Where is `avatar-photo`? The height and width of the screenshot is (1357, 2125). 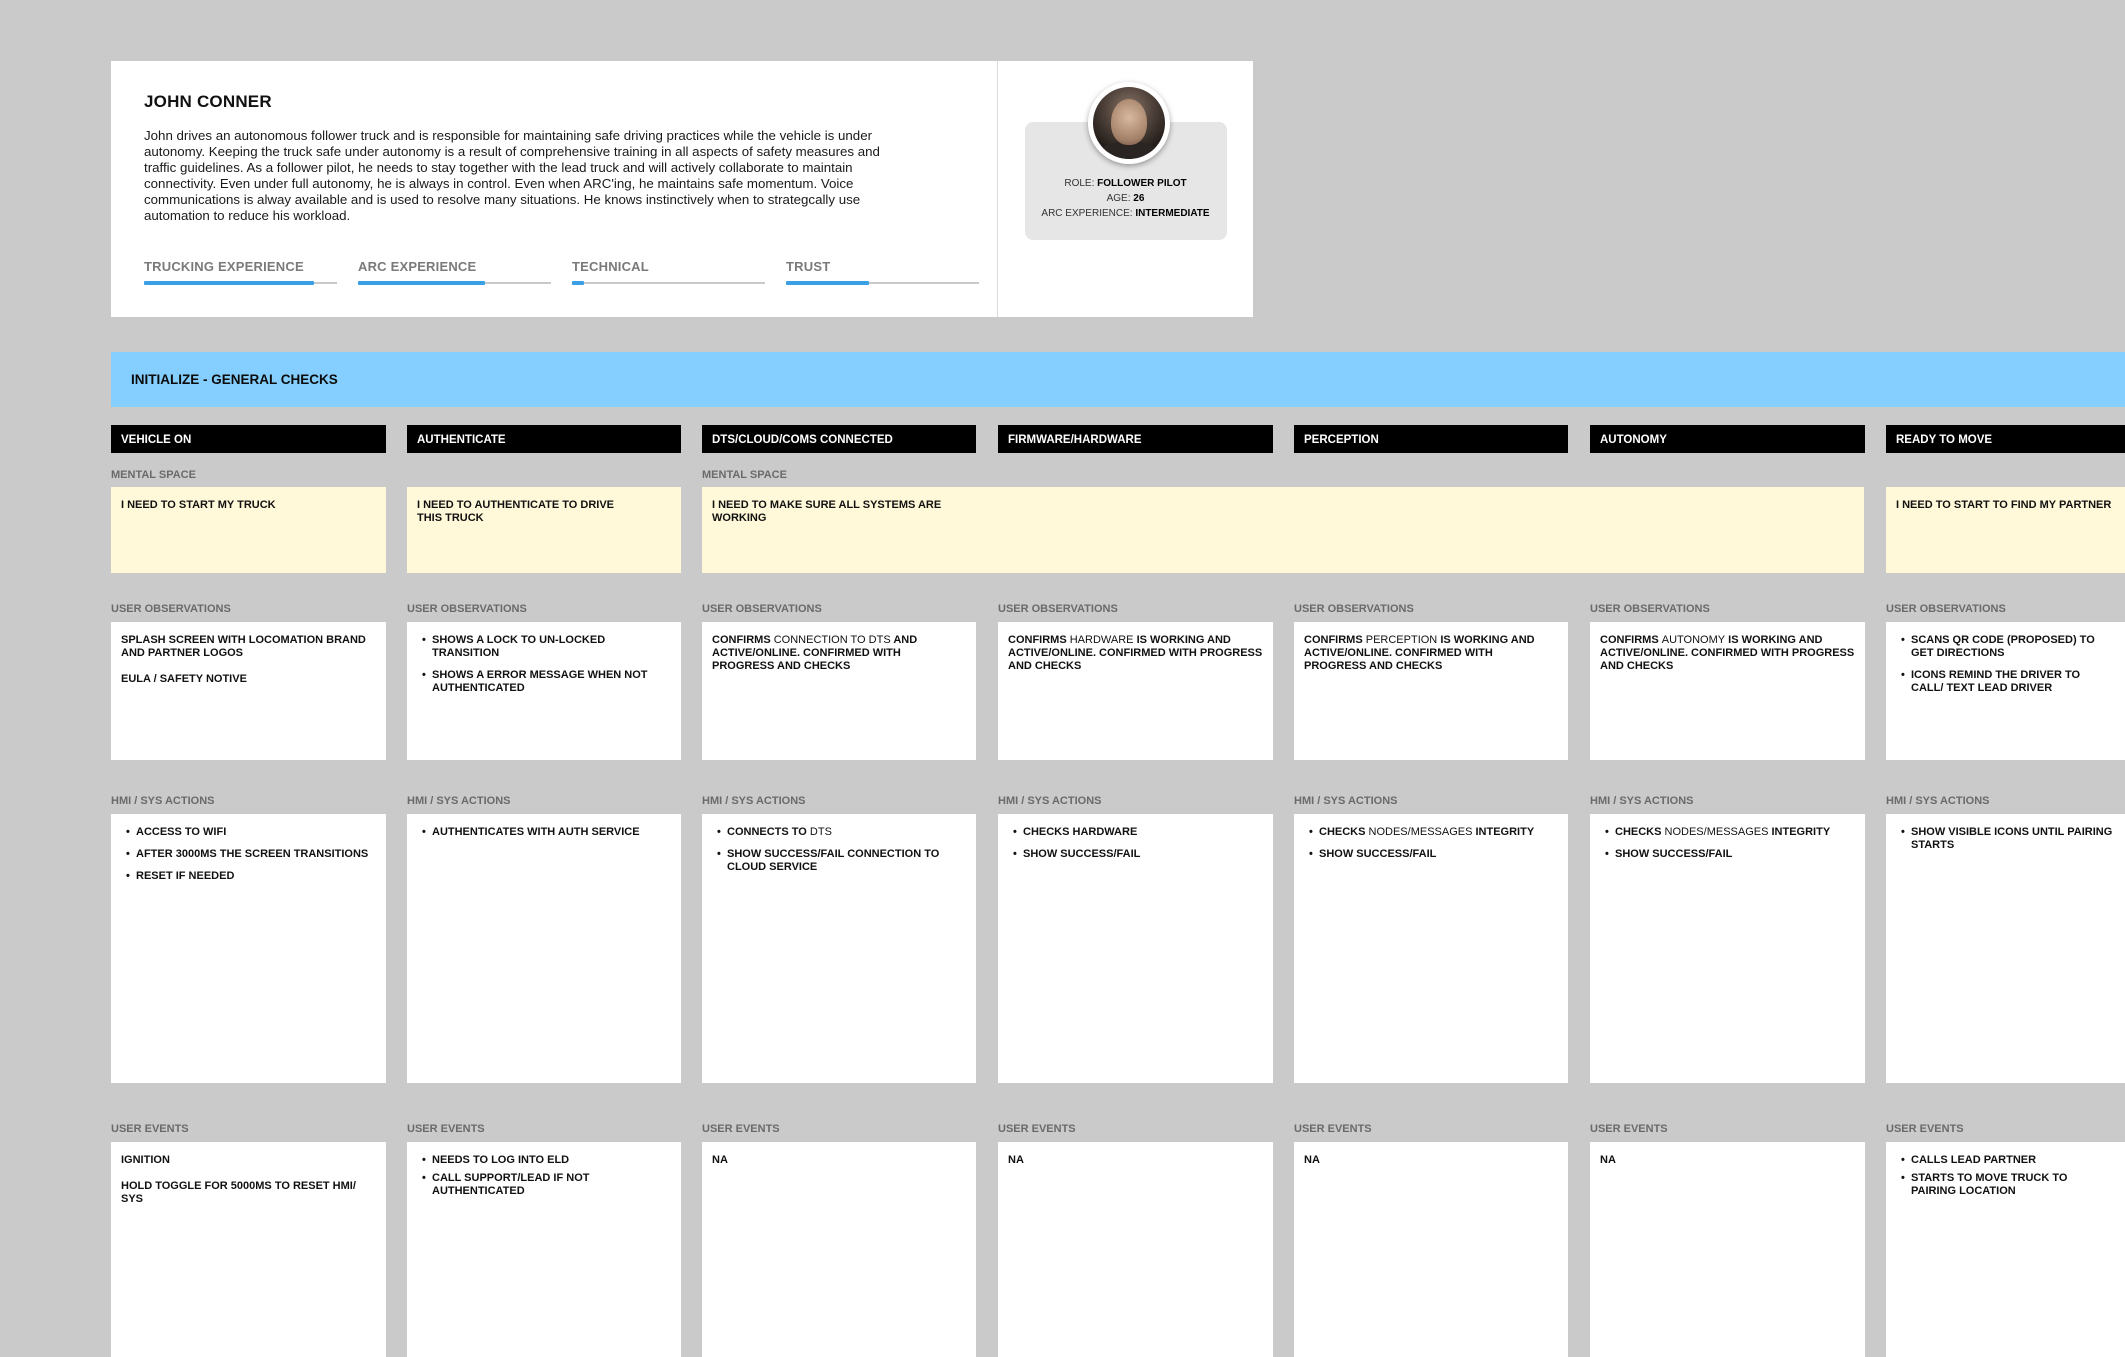 avatar-photo is located at coordinates (1129, 123).